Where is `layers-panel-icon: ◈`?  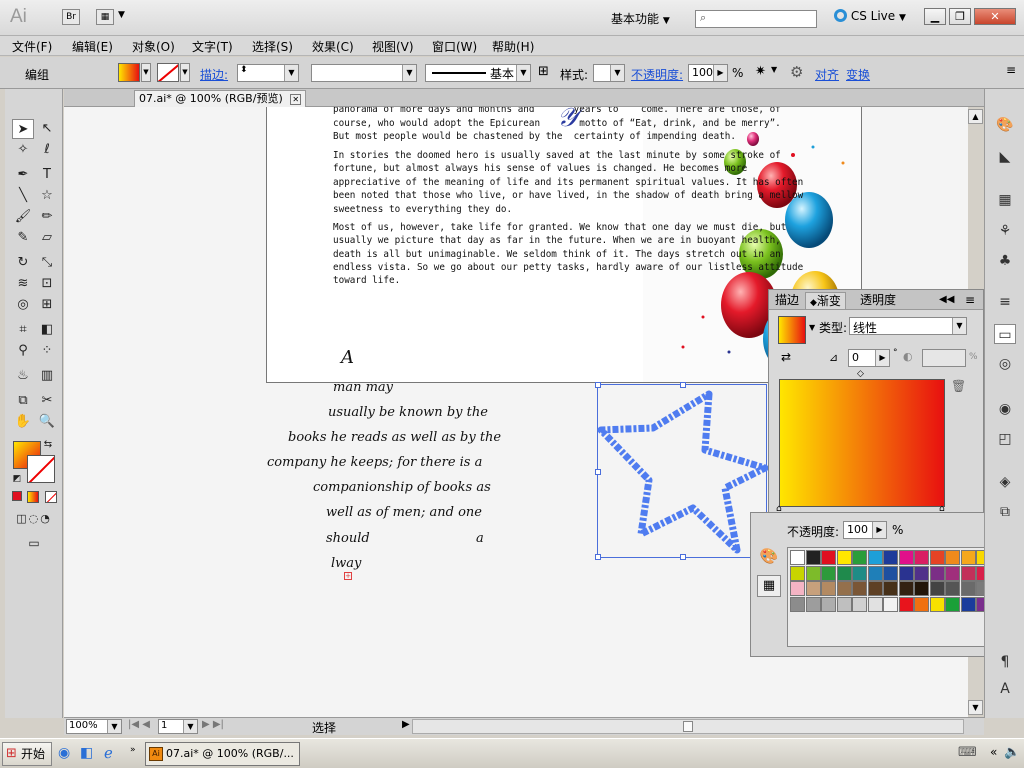
layers-panel-icon: ◈ is located at coordinates (1005, 482).